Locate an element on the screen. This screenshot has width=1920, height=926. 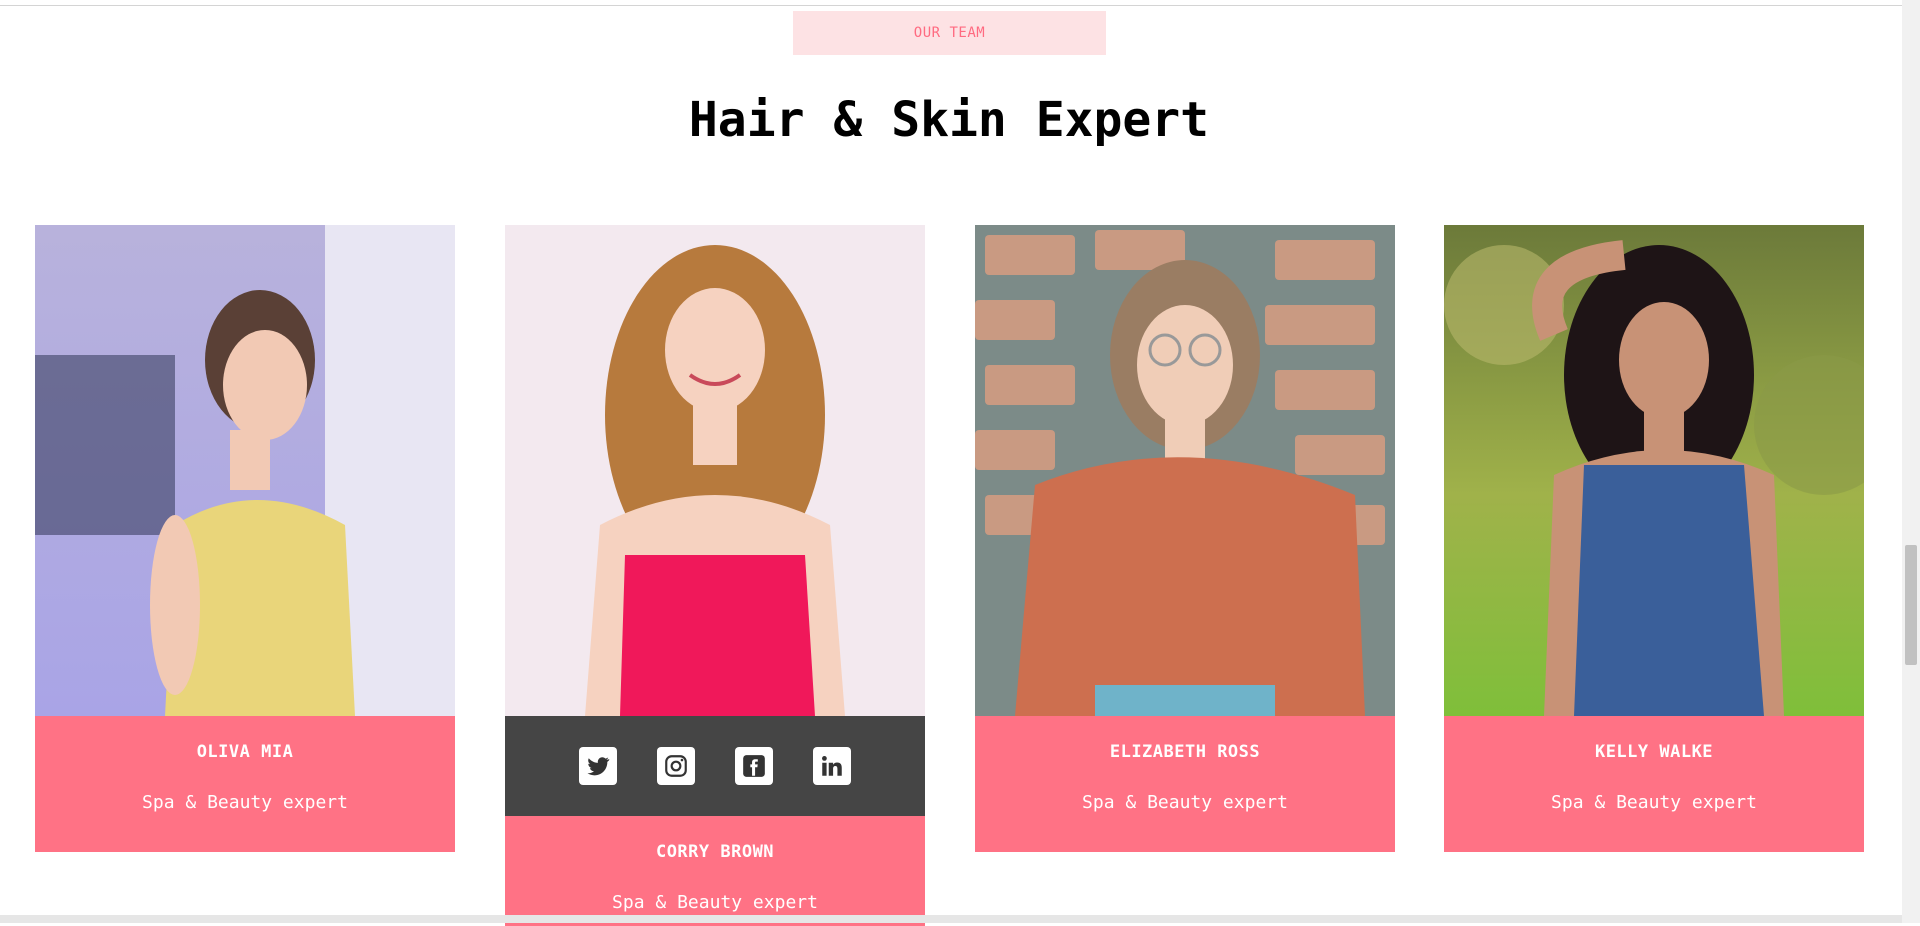
member-caption: CORRY BROWN Spa & Beauty expert is located at coordinates (715, 871).